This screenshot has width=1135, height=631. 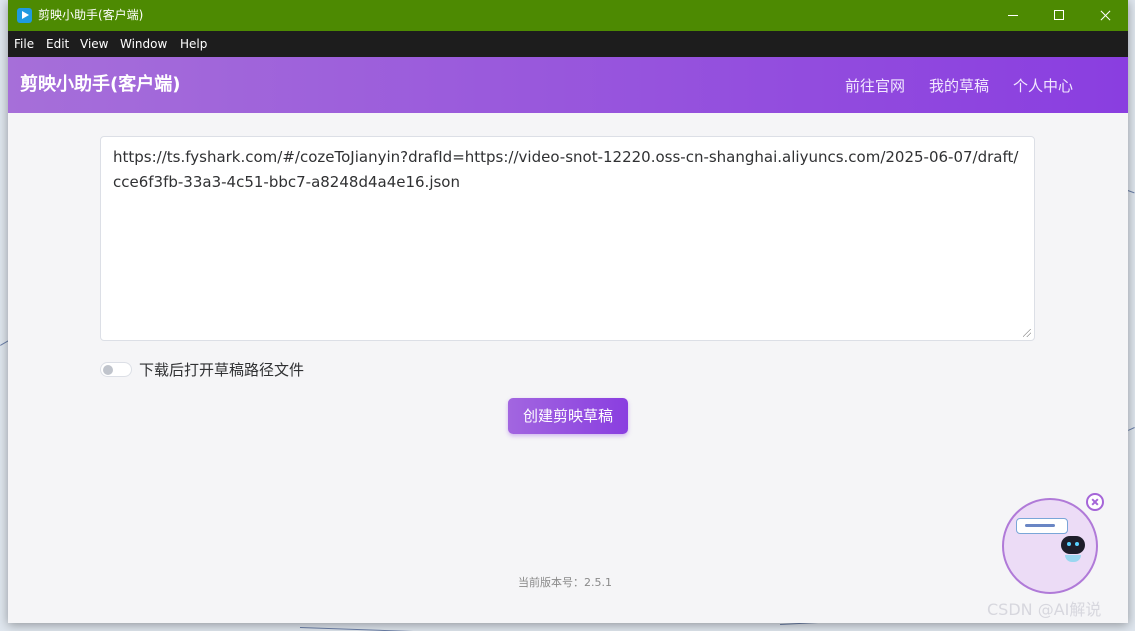 I want to click on app-logo-icon, so click(x=24, y=15).